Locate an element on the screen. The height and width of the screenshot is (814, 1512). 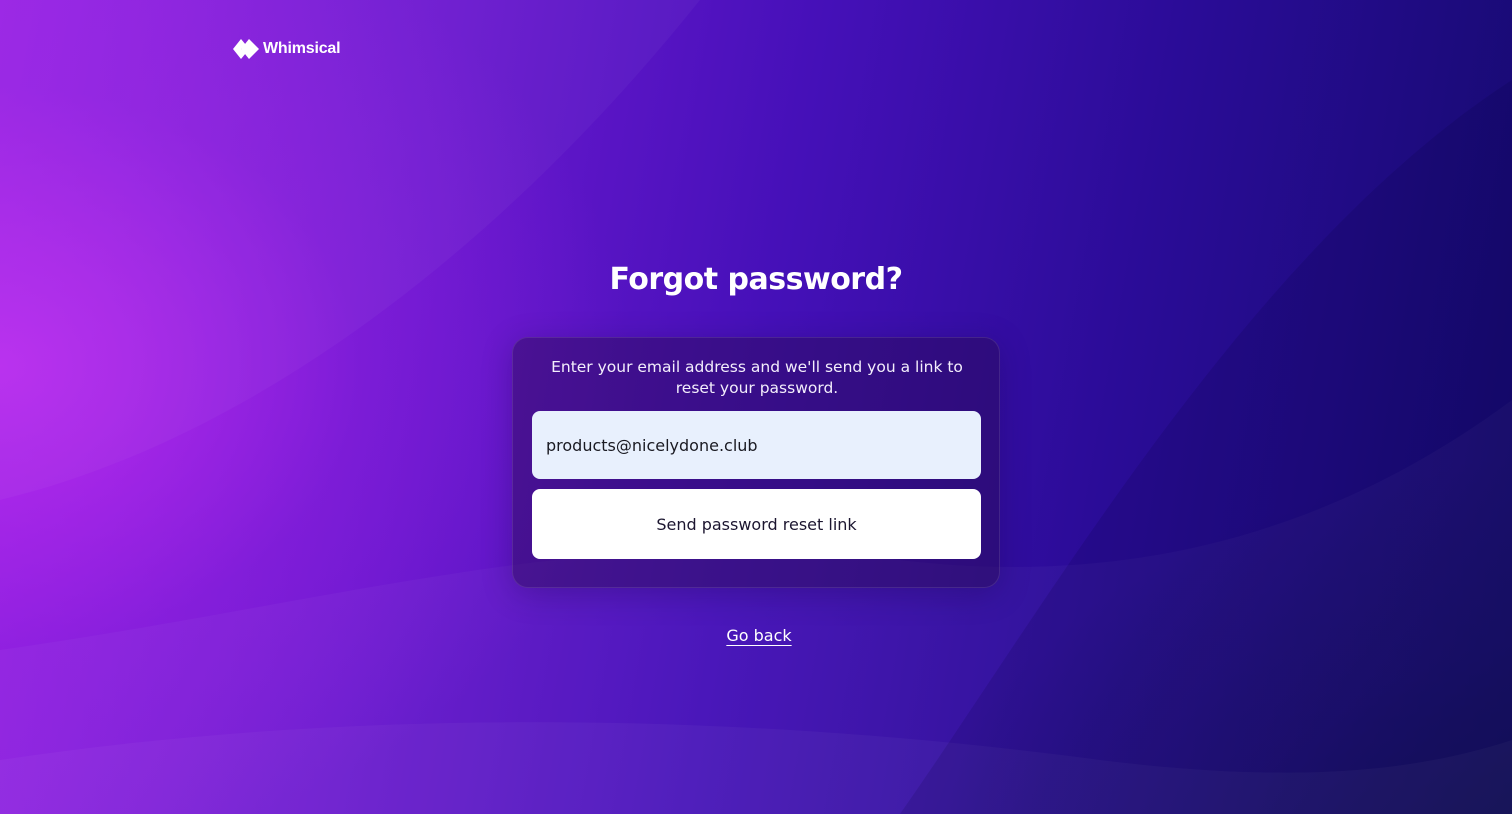
page-title: Forgot password? is located at coordinates (756, 279).